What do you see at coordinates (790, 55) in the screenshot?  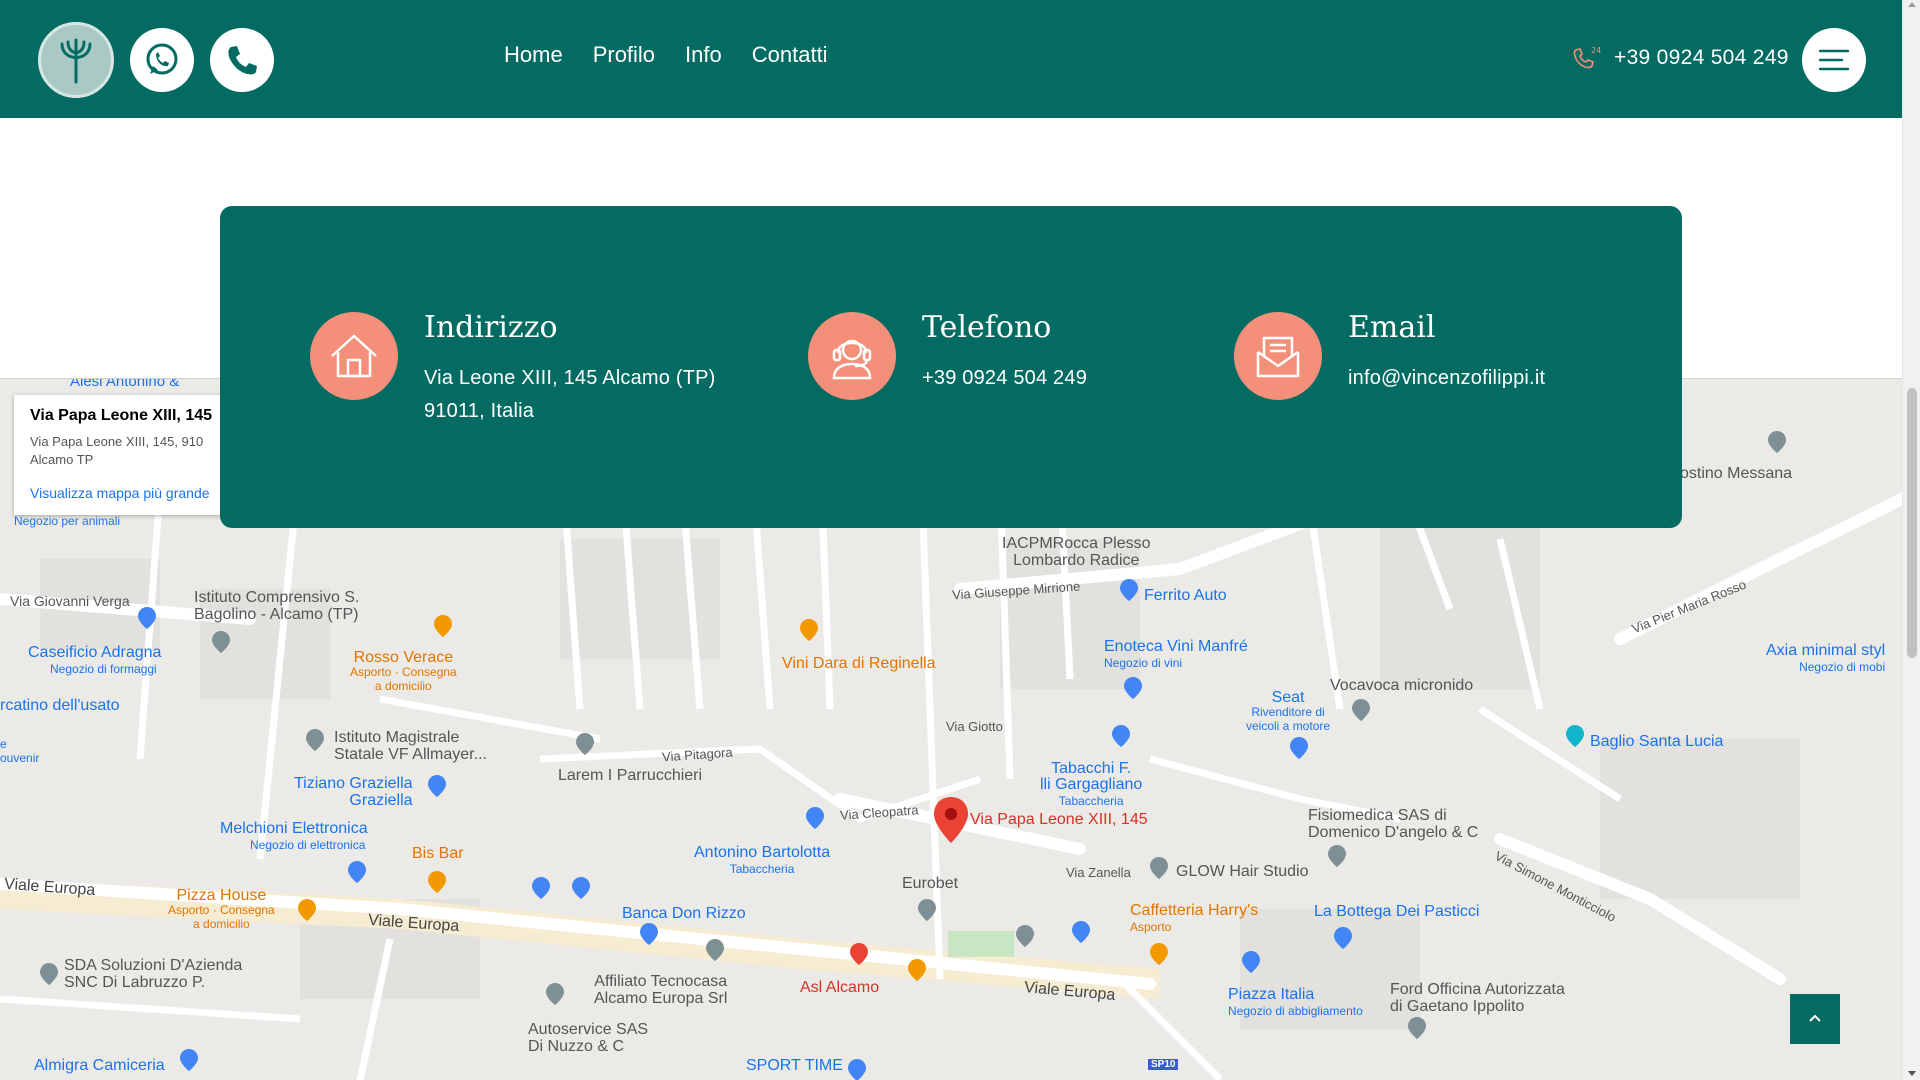 I see `nav-contatti: Contatti` at bounding box center [790, 55].